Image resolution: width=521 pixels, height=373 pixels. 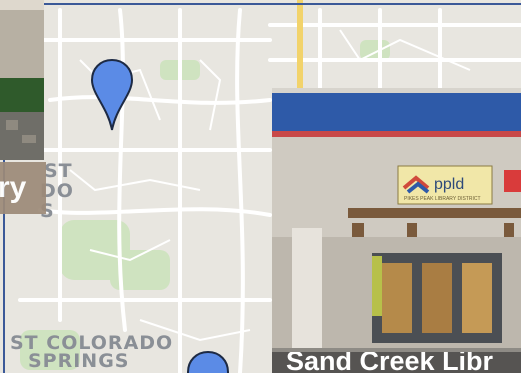 What do you see at coordinates (23, 188) in the screenshot?
I see `library-caption-left: ry` at bounding box center [23, 188].